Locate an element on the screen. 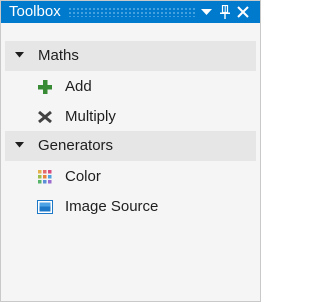  item-label: Add is located at coordinates (78, 86).